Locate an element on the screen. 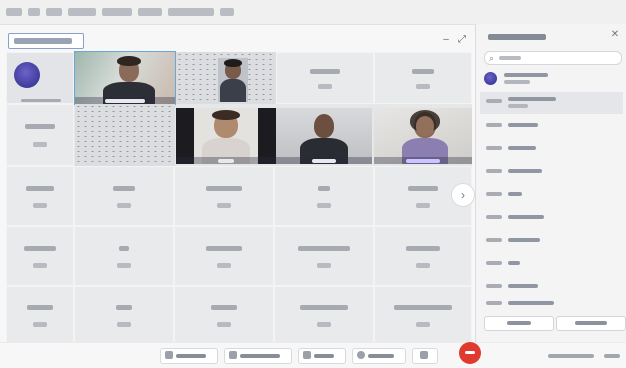 The width and height of the screenshot is (626, 368). start-video-button is located at coordinates (258, 356).